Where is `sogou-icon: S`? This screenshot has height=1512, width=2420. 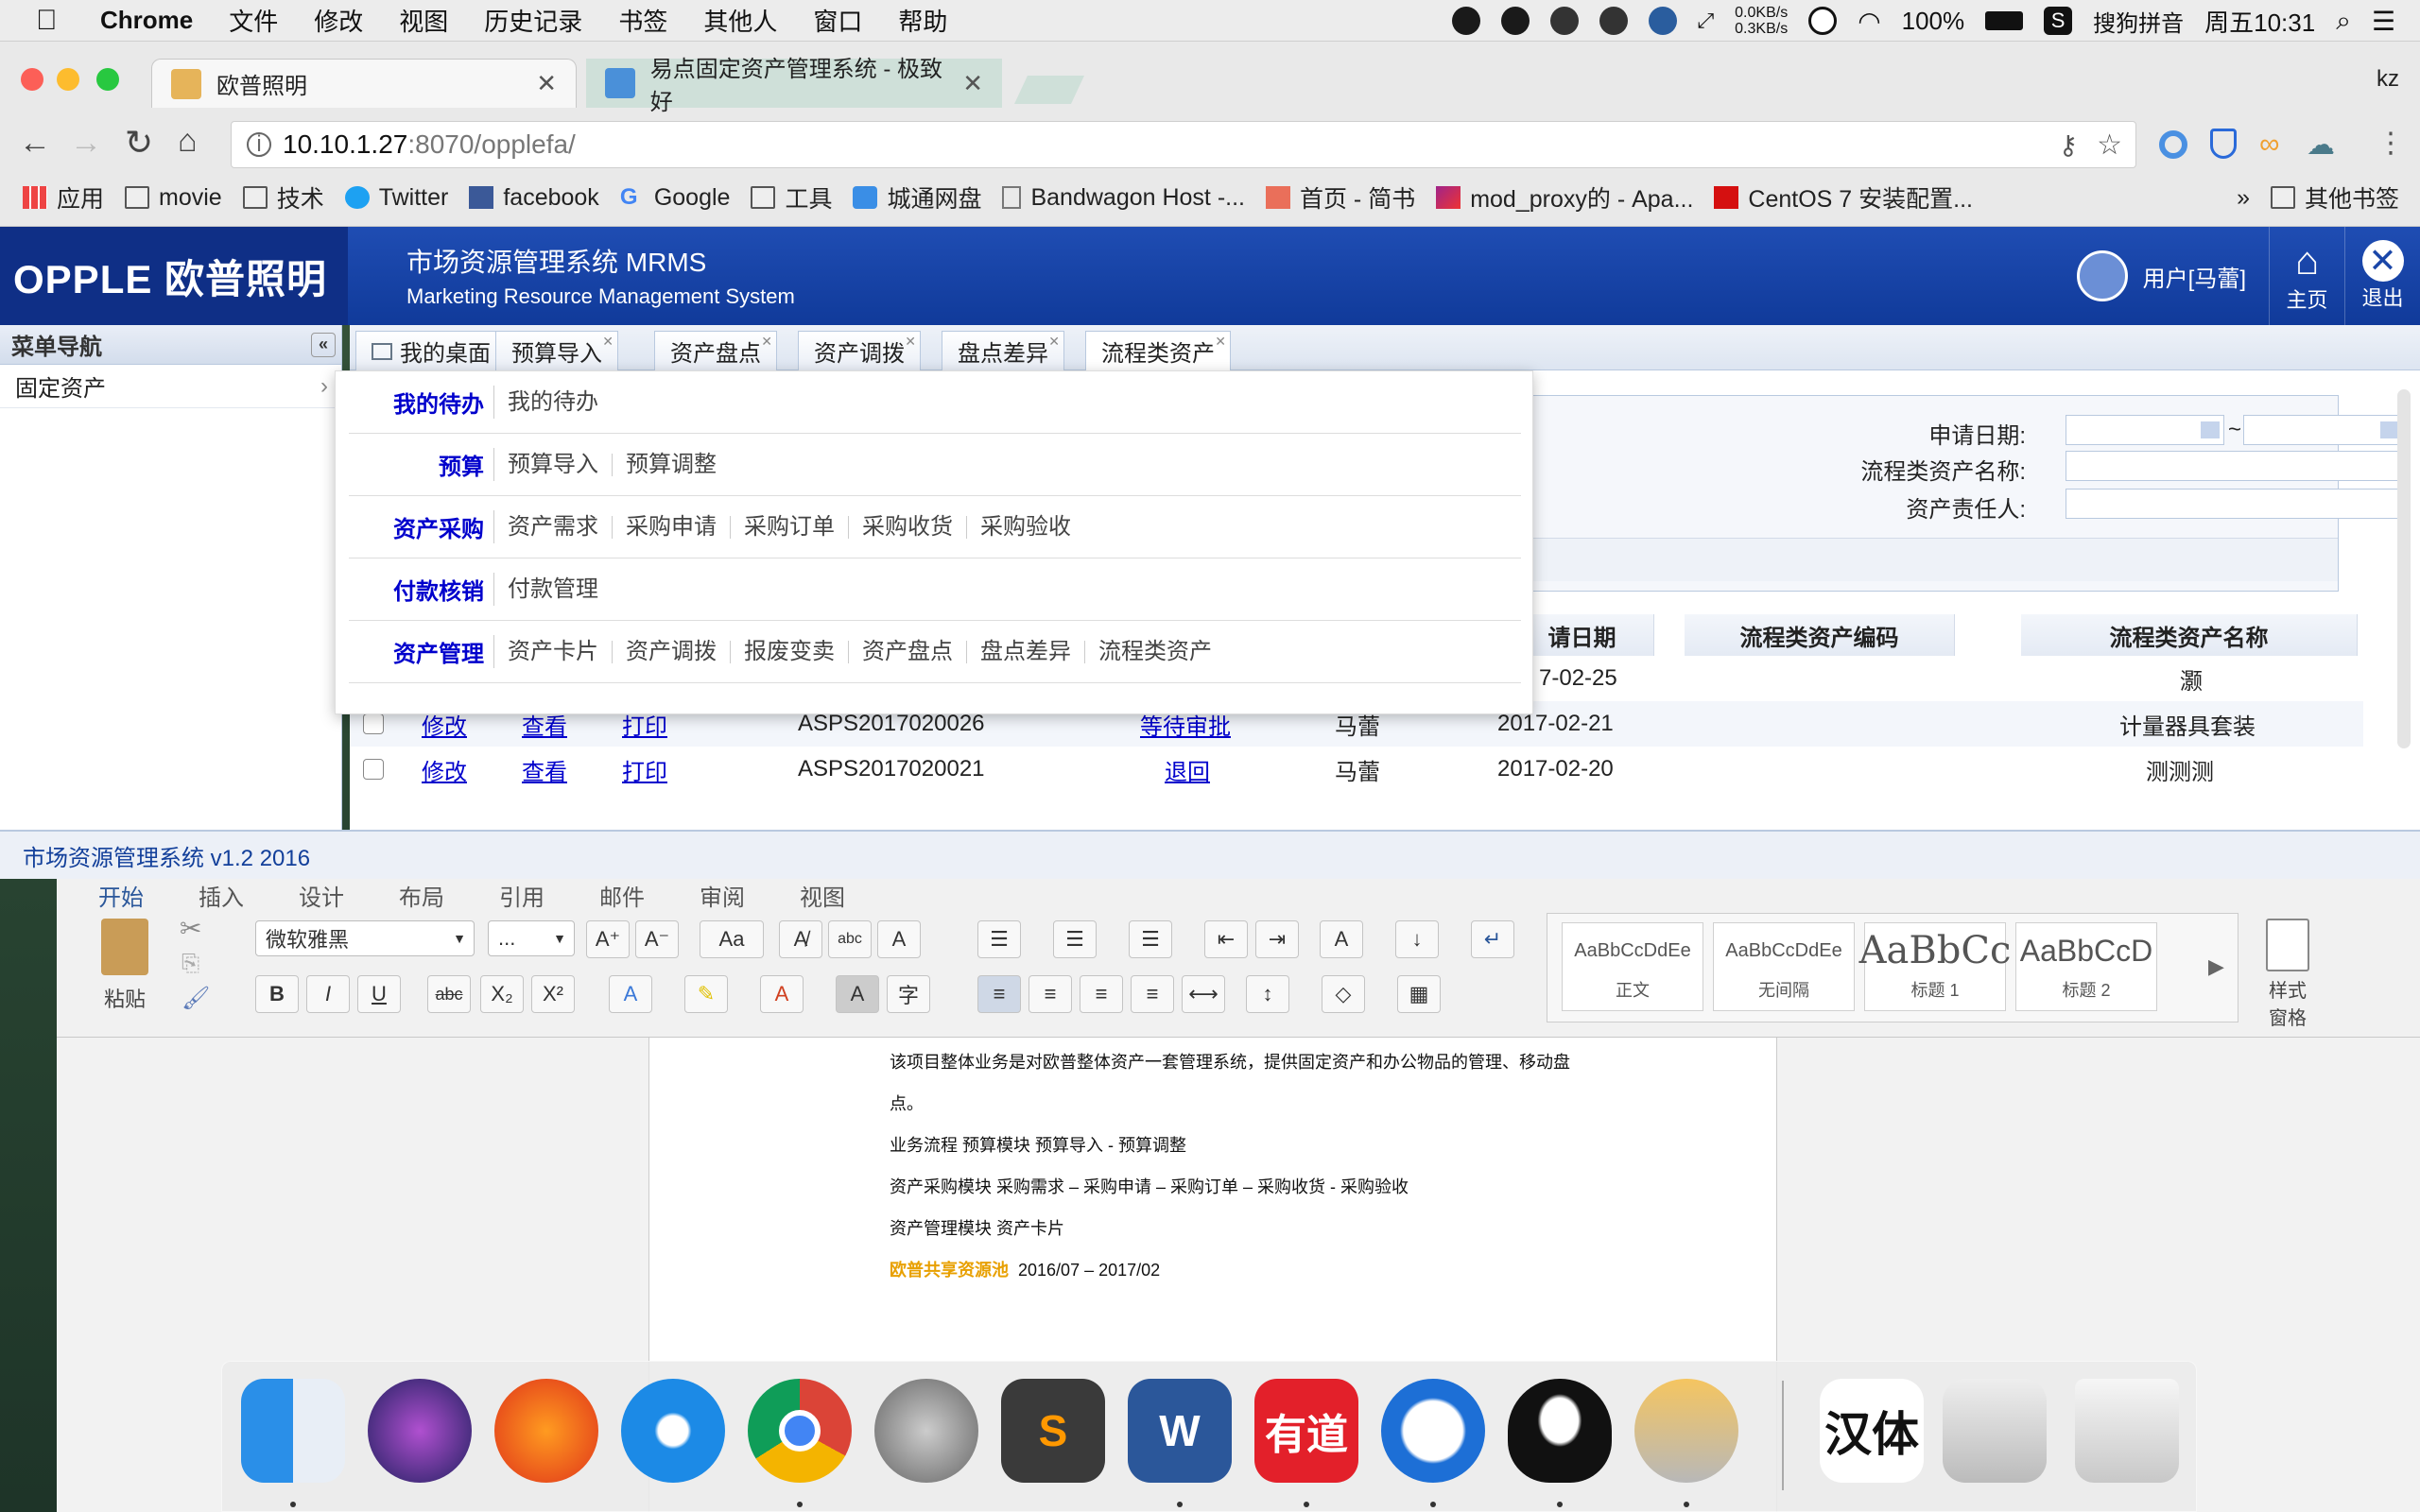
sogou-icon: S is located at coordinates (2058, 21).